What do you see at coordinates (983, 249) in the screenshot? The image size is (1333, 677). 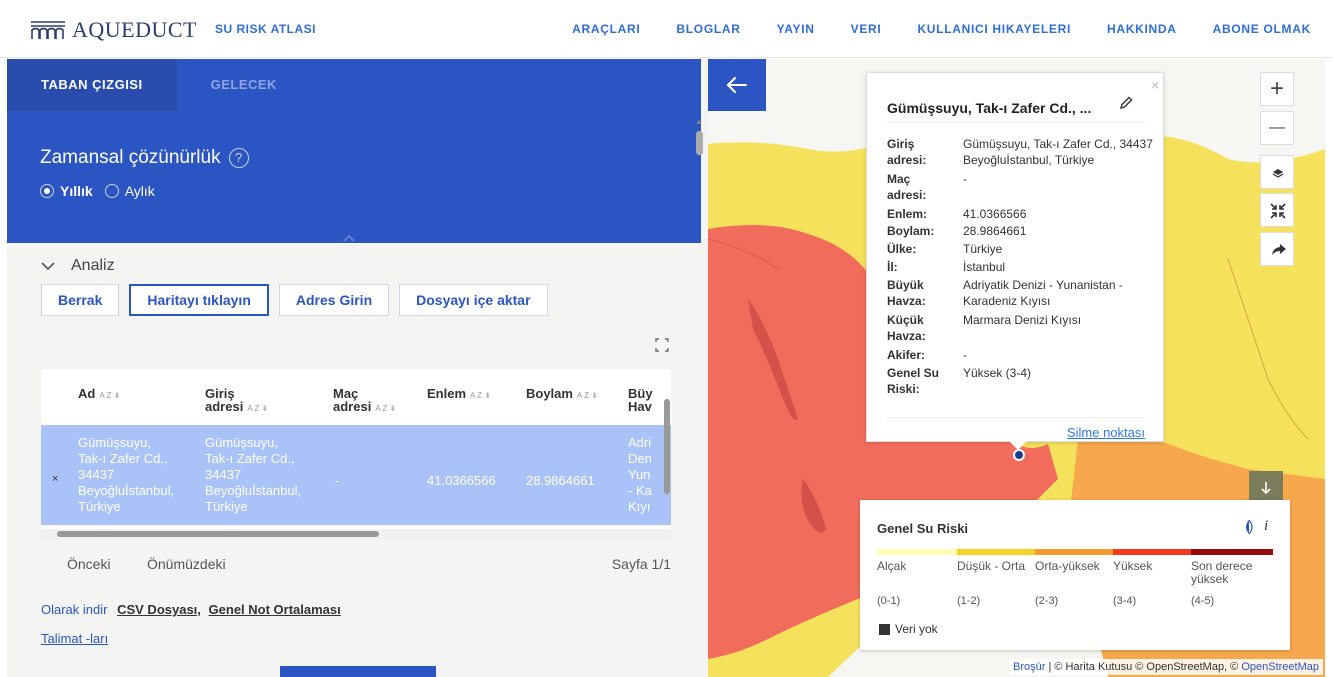 I see `field-value-country: Türkiye` at bounding box center [983, 249].